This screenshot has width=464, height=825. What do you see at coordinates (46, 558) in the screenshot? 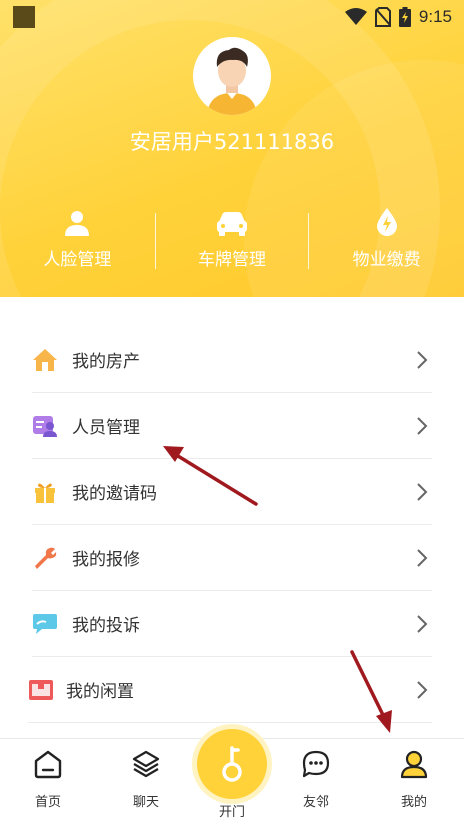
I see `wrench-icon` at bounding box center [46, 558].